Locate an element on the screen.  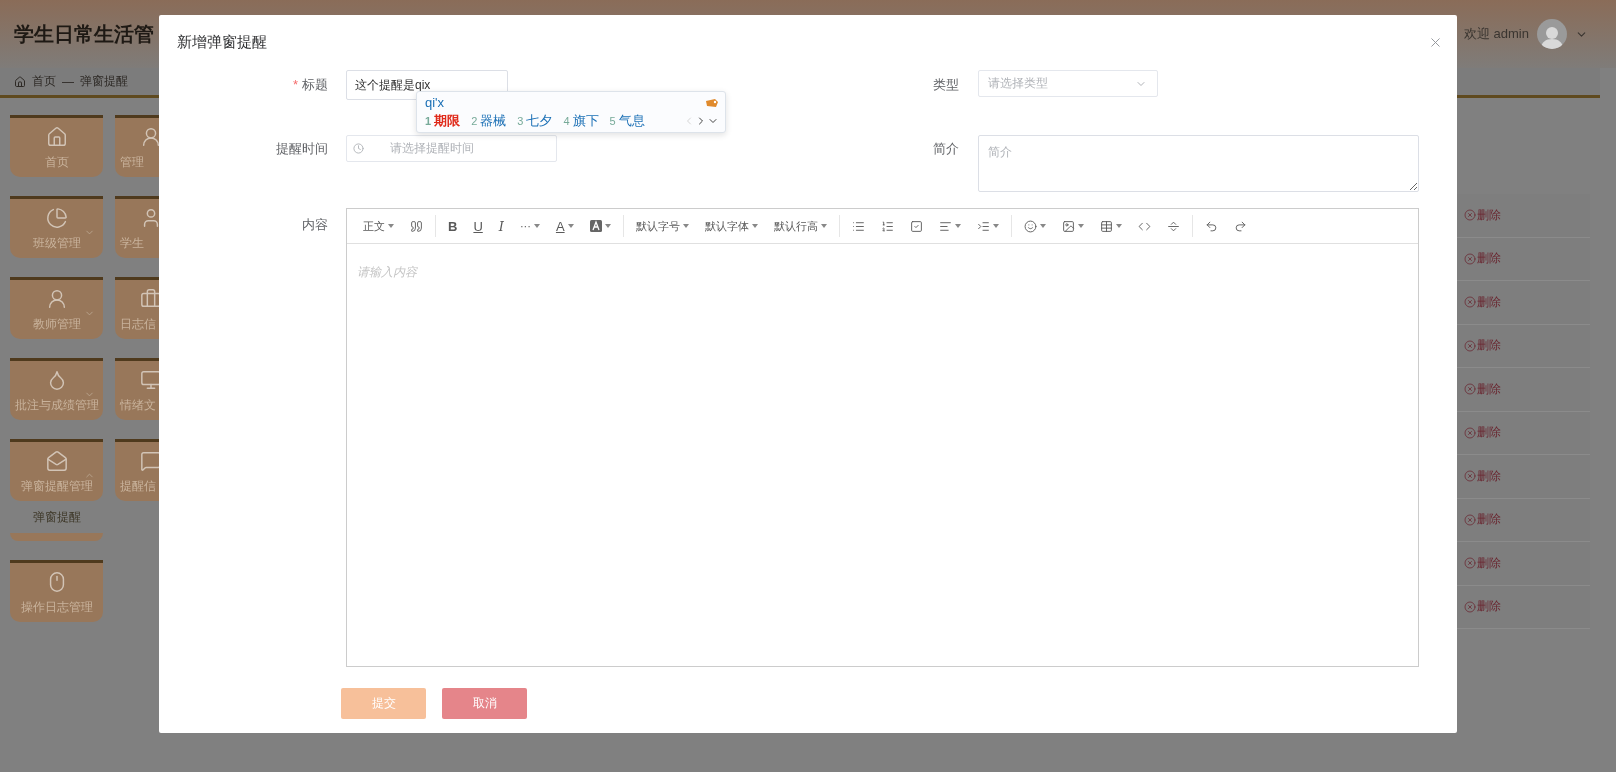
toolbar-button: ··· is located at coordinates (529, 226).